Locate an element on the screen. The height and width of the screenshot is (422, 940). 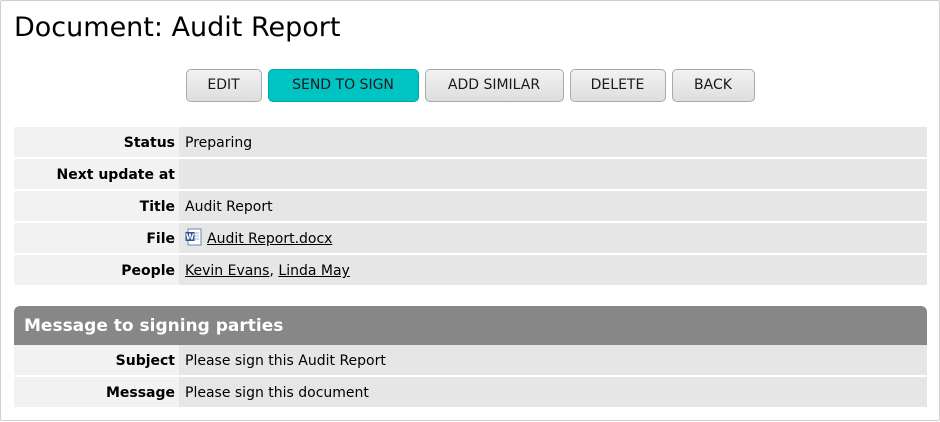
detail-row-file: File W Audit Report.docx is located at coordinates (470, 238).